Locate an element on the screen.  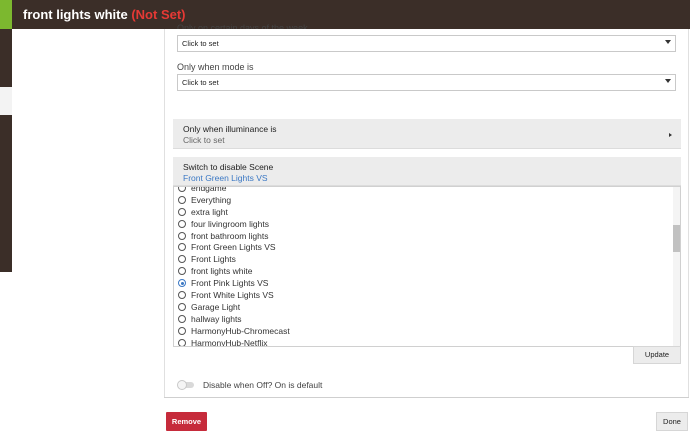
scene-option: endgame is located at coordinates (423, 190).